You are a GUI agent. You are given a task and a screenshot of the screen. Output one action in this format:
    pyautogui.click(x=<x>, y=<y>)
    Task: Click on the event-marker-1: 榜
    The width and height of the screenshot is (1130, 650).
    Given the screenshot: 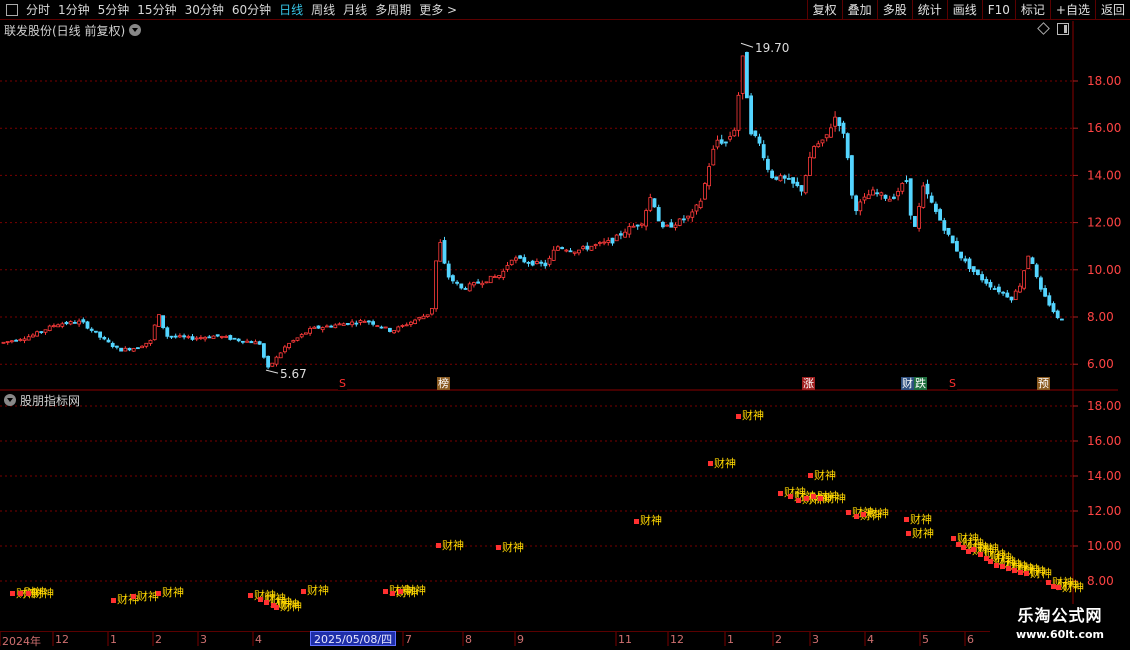 What is the action you would take?
    pyautogui.click(x=443, y=383)
    